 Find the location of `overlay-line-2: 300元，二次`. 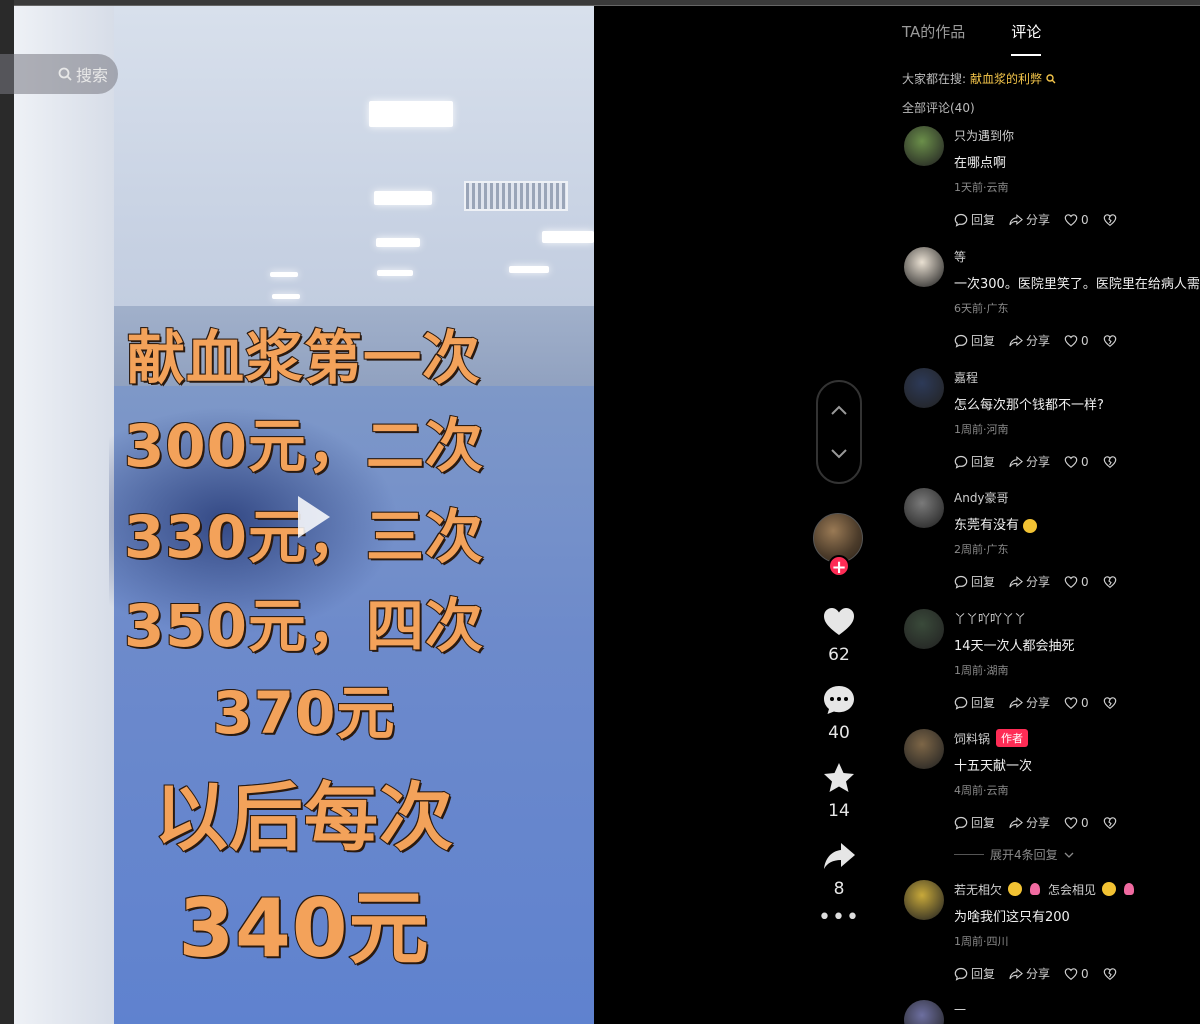

overlay-line-2: 300元，二次 is located at coordinates (304, 446).